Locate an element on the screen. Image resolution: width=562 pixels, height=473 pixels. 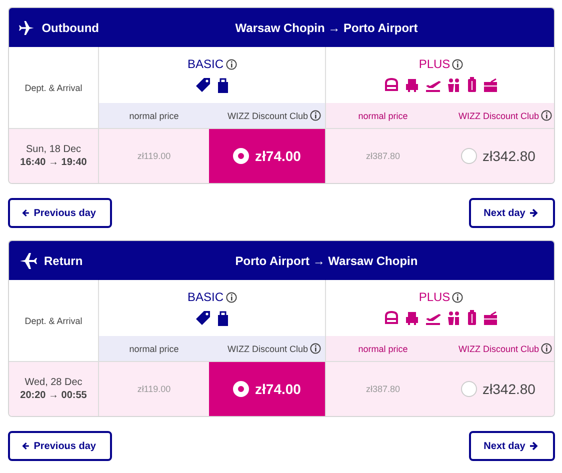
direction-label: Outbound is located at coordinates (70, 27).